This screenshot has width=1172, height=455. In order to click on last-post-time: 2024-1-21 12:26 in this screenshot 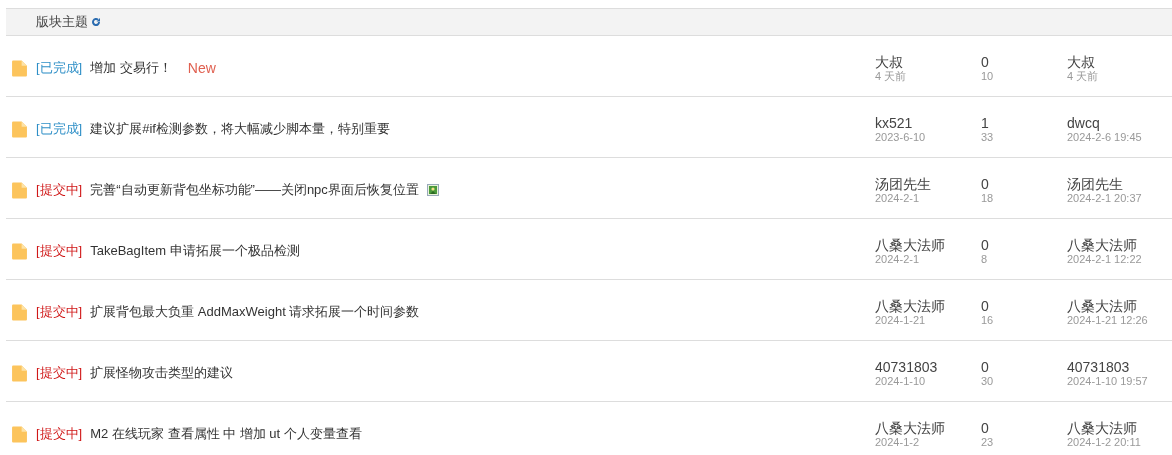, I will do `click(1107, 320)`.